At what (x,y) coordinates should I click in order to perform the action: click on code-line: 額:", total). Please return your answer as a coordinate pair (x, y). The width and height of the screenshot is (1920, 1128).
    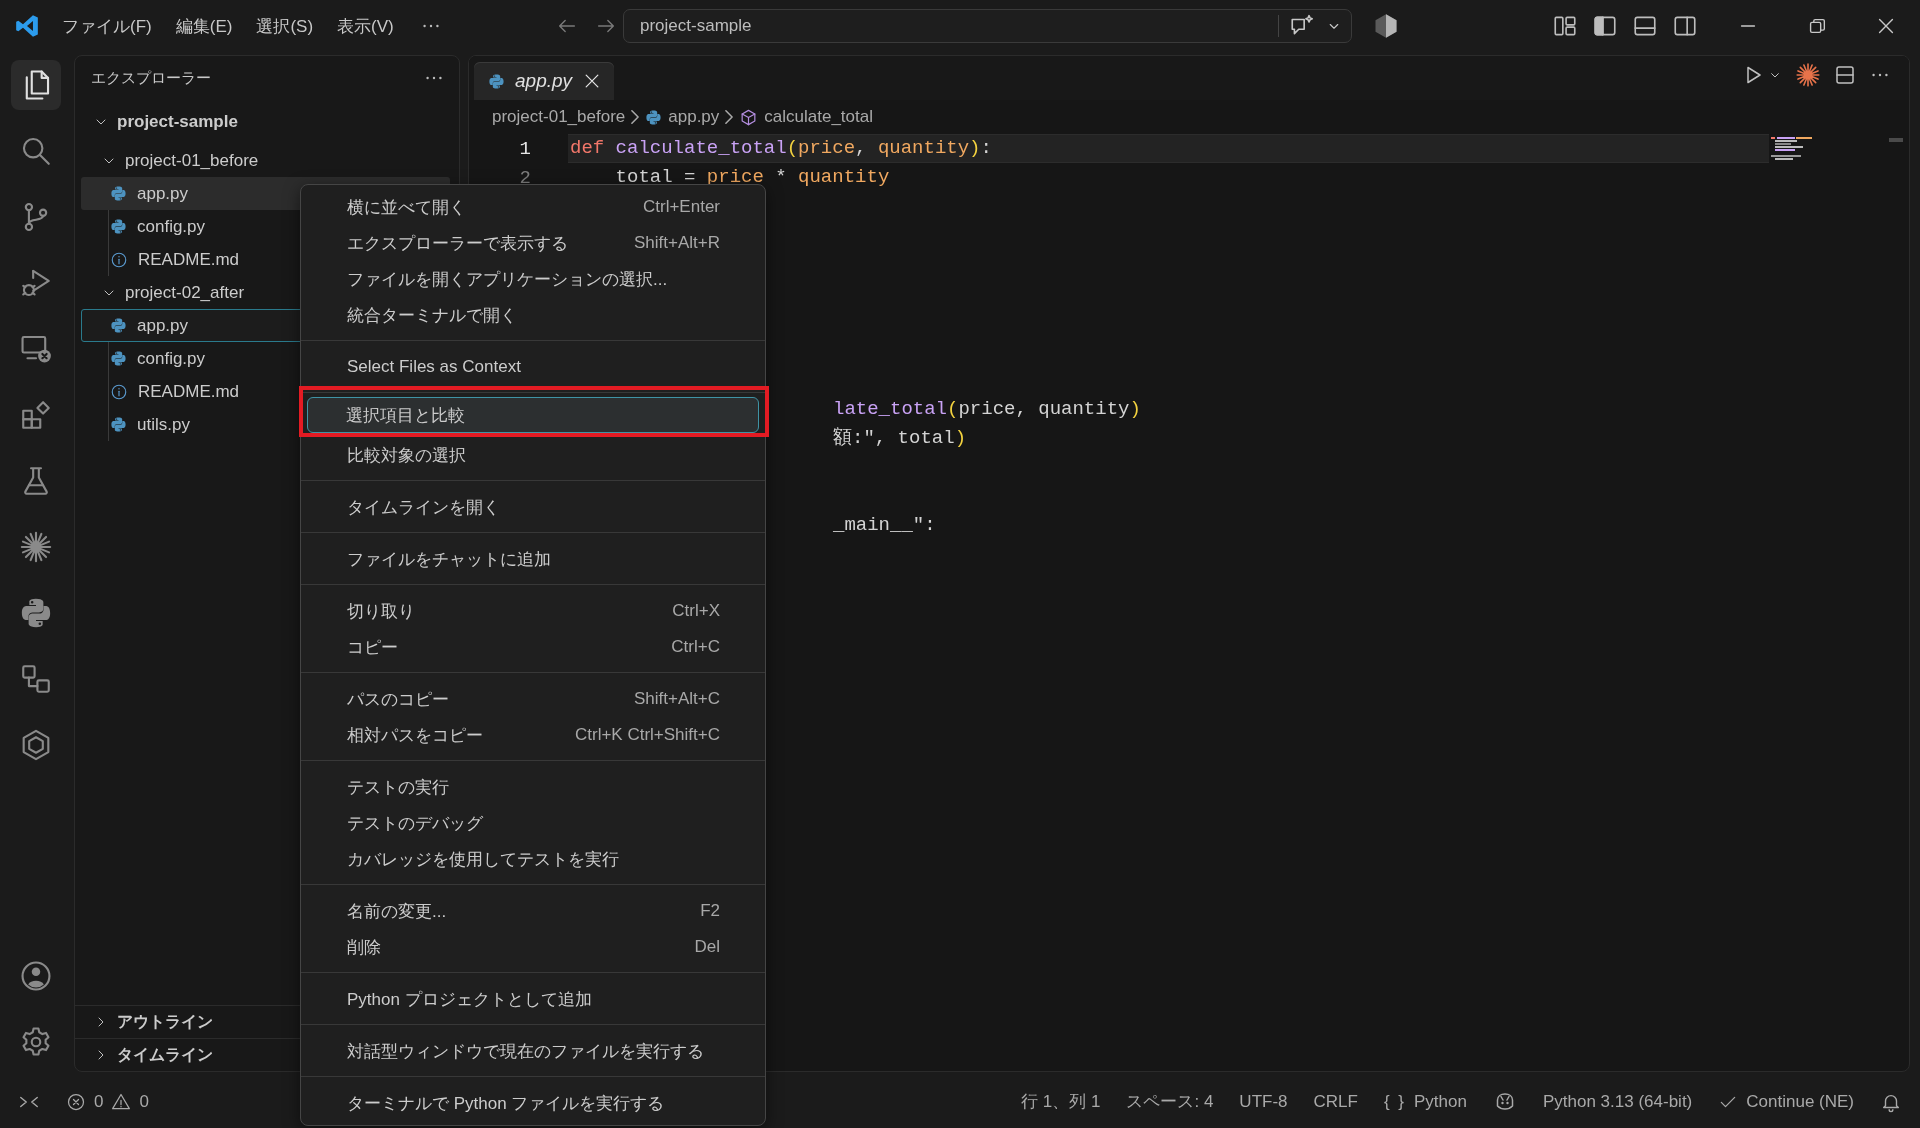
    Looking at the image, I should click on (899, 438).